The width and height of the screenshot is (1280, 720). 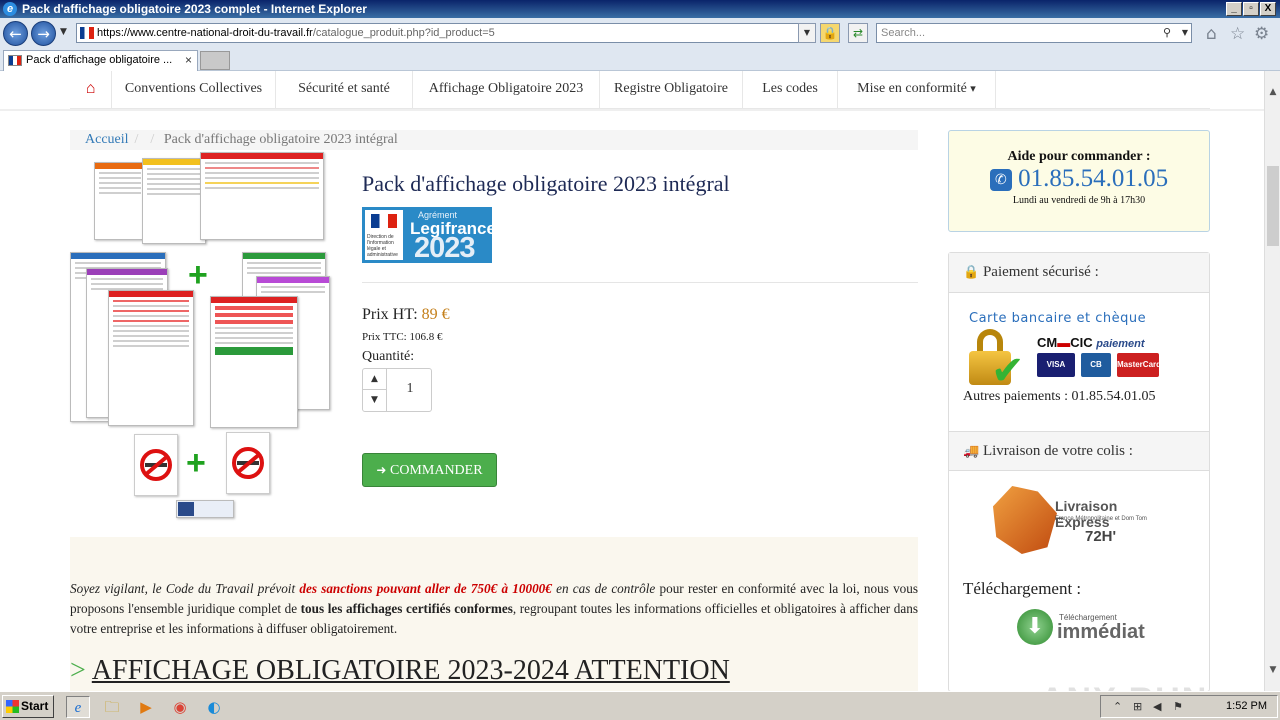 What do you see at coordinates (1086, 514) in the screenshot?
I see `delivery-logo-title: Livraison Express` at bounding box center [1086, 514].